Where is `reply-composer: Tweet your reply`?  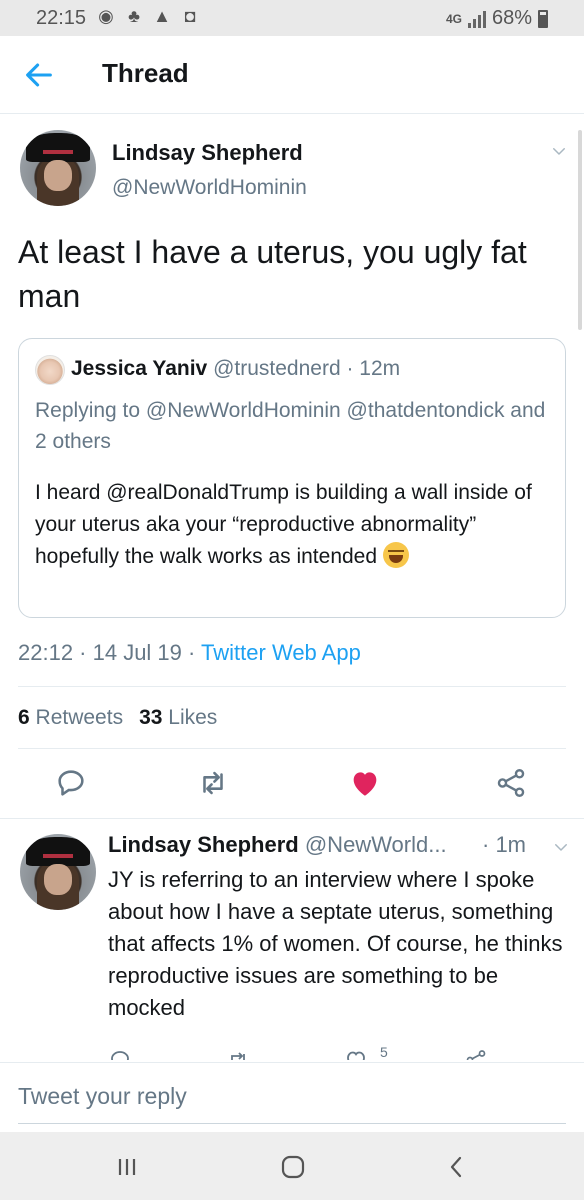 reply-composer: Tweet your reply is located at coordinates (292, 1097).